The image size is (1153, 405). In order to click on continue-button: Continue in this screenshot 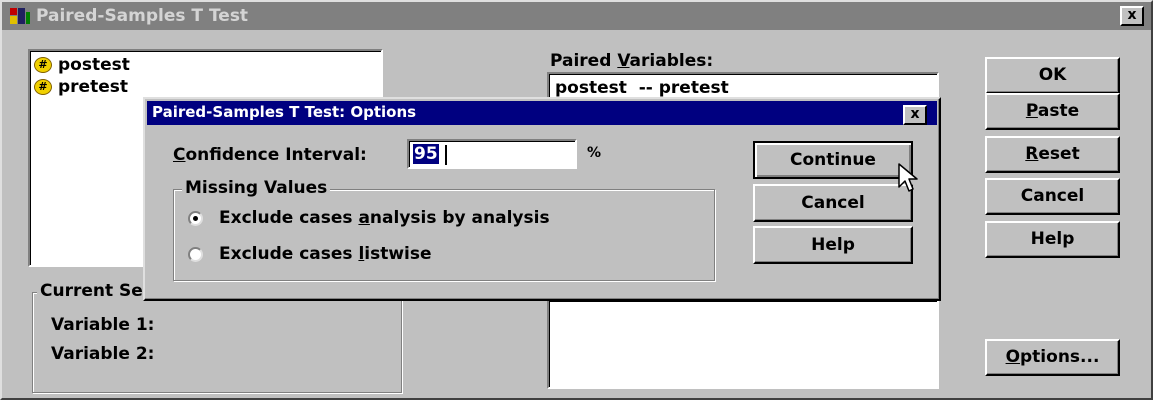, I will do `click(833, 160)`.